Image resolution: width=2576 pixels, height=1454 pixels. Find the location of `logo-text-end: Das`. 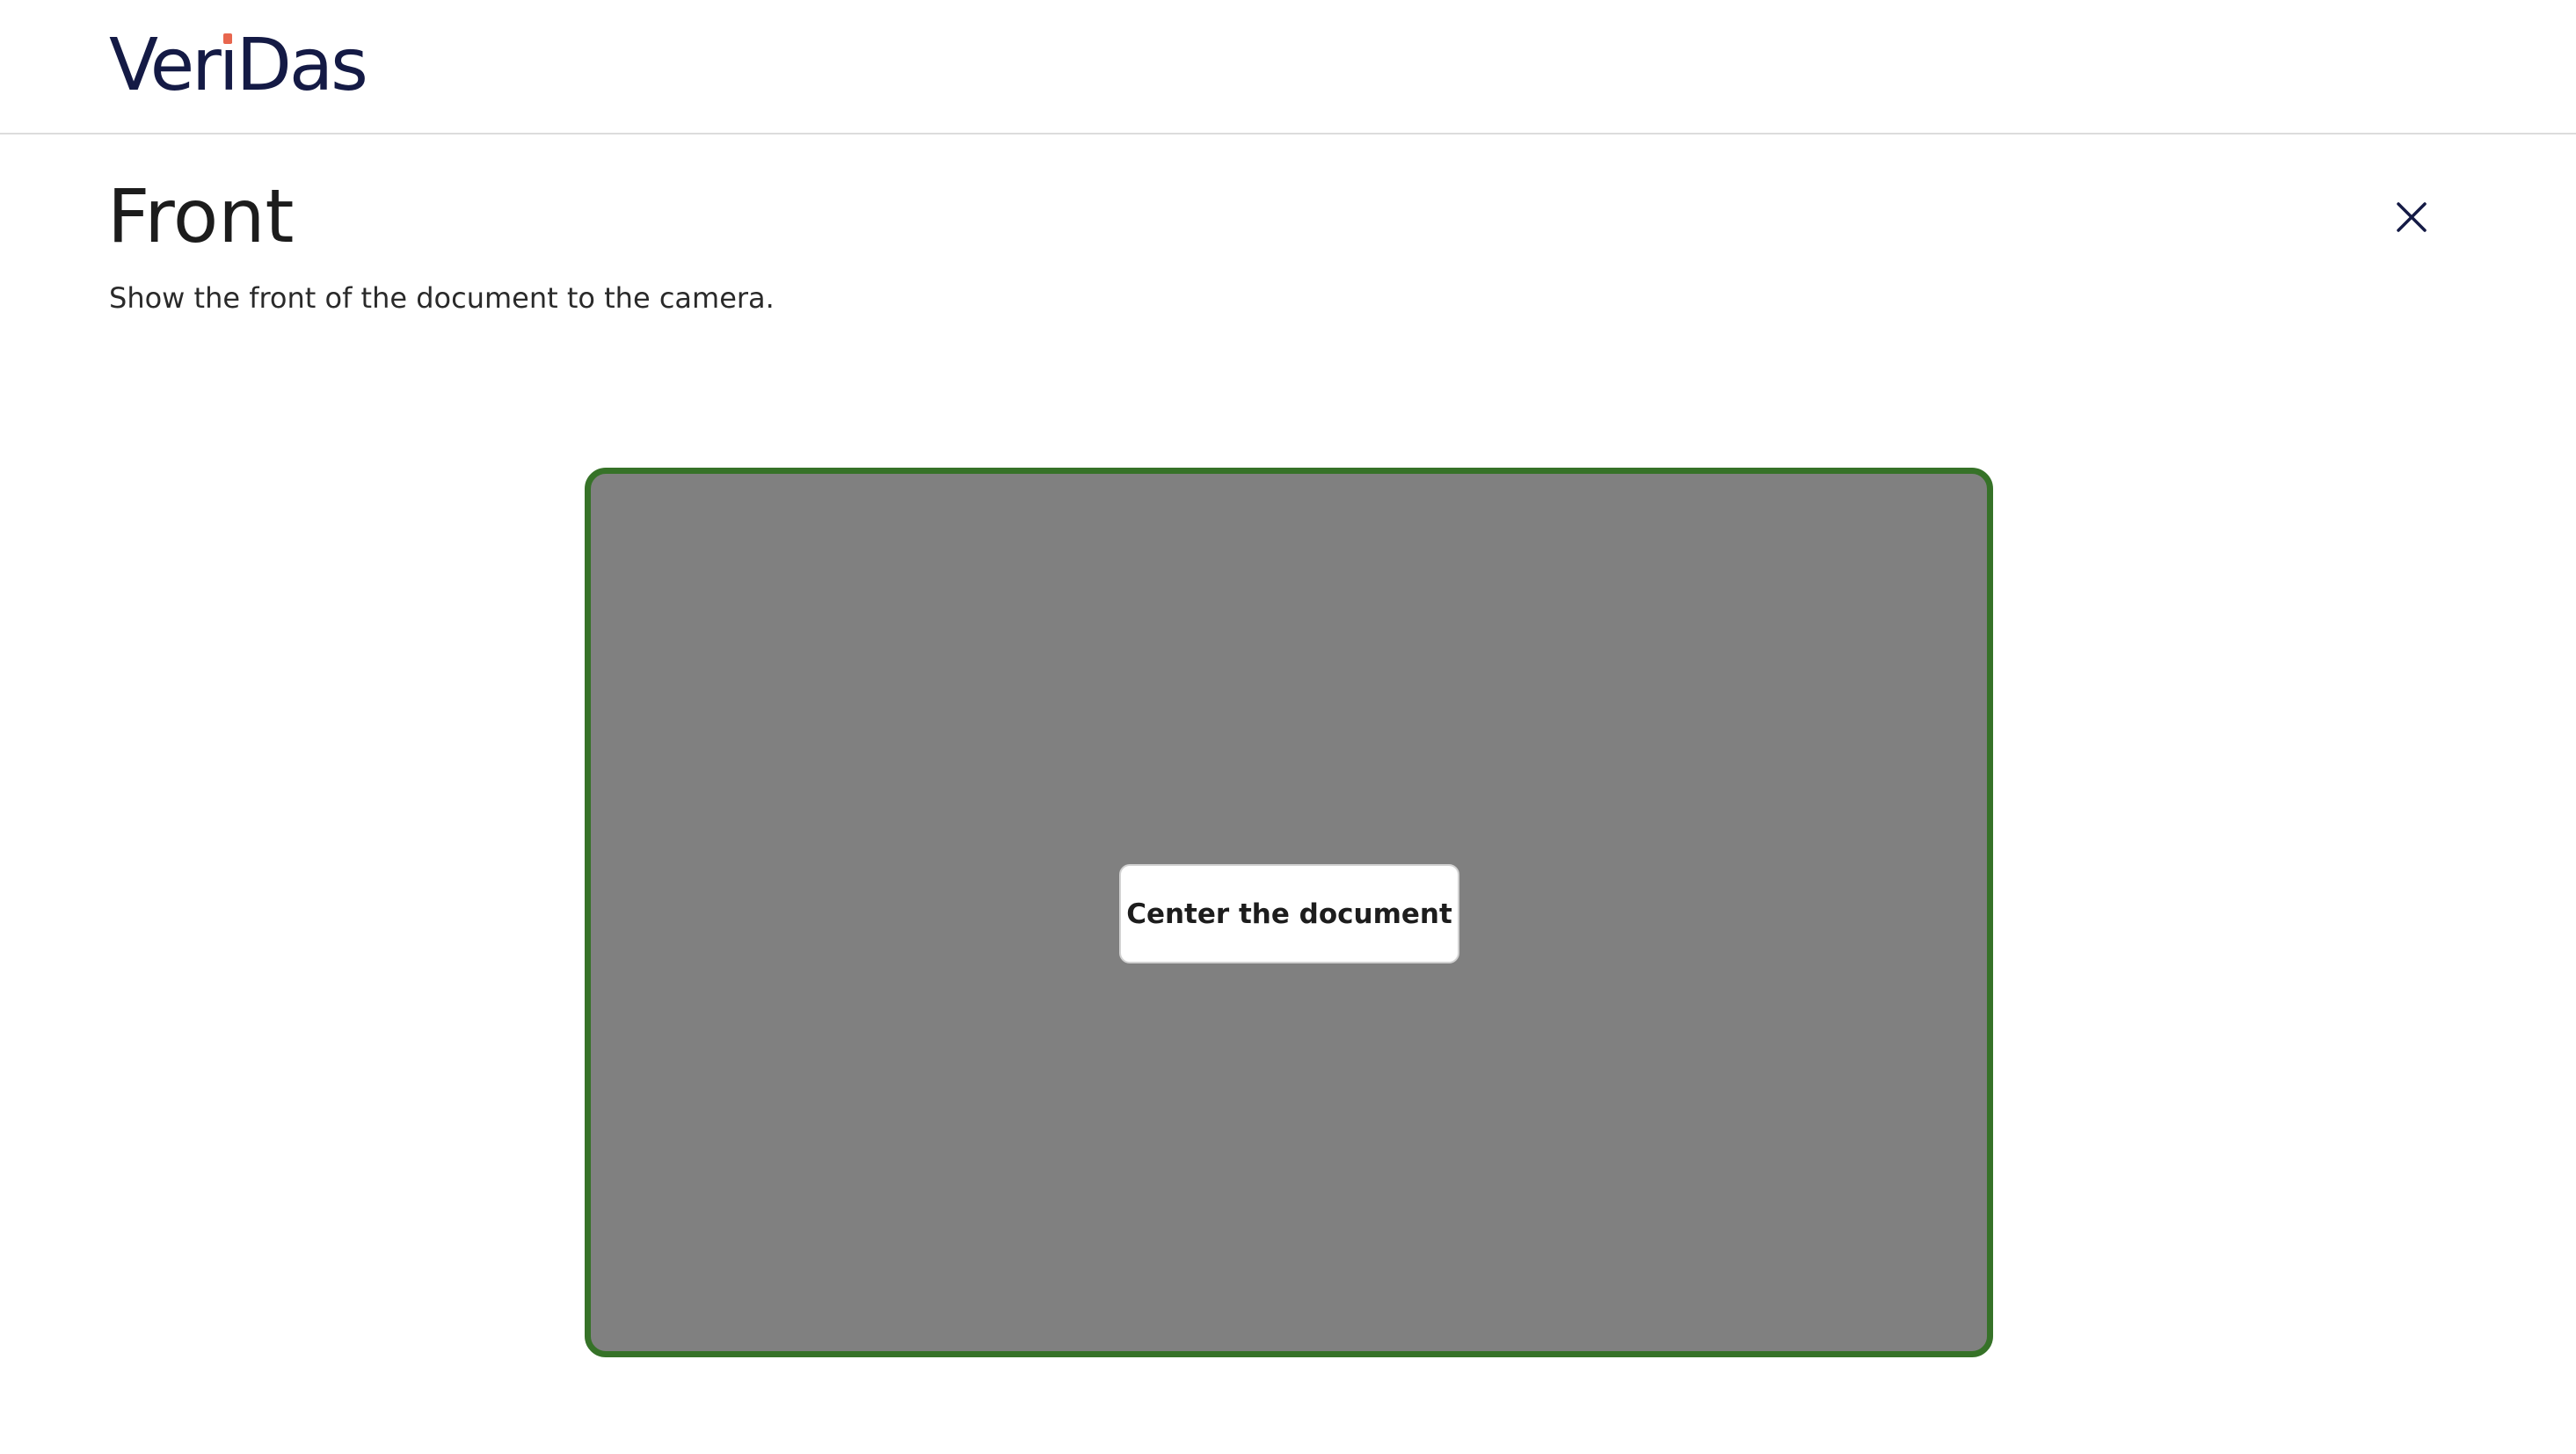

logo-text-end: Das is located at coordinates (302, 65).